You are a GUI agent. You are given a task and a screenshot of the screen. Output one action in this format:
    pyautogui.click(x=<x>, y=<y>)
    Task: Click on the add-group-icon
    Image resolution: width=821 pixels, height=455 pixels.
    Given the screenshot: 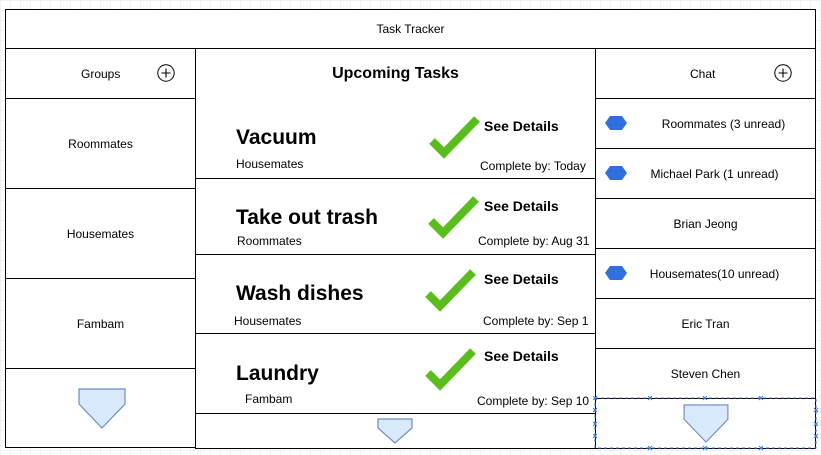 What is the action you would take?
    pyautogui.click(x=166, y=73)
    